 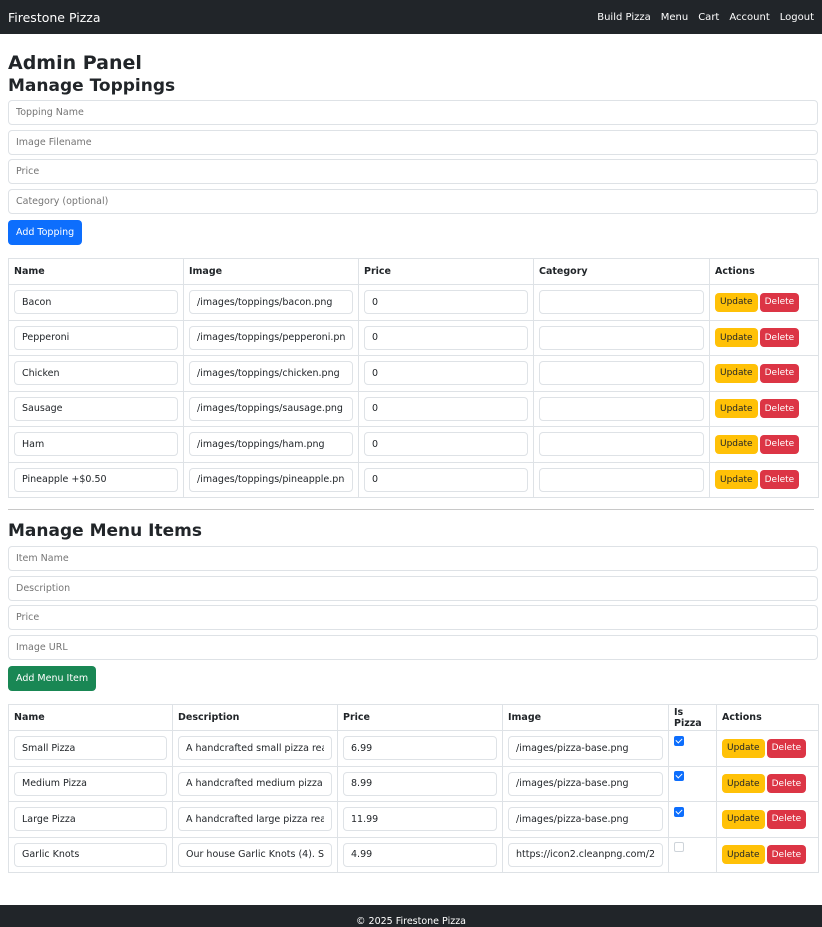 What do you see at coordinates (621, 271) in the screenshot?
I see `col-header-category: Category` at bounding box center [621, 271].